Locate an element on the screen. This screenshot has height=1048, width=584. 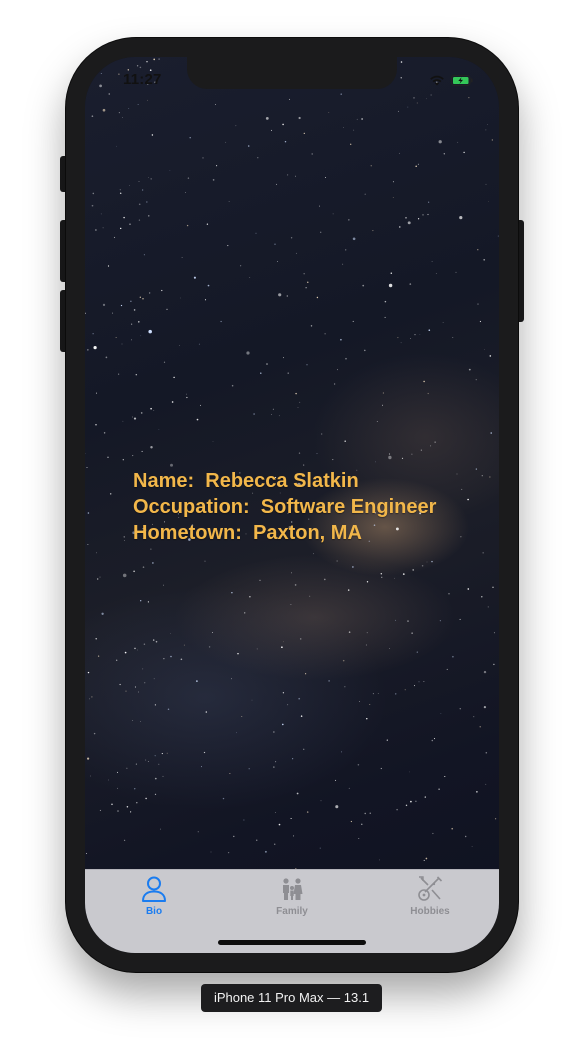
tab-family: Family is located at coordinates (292, 898).